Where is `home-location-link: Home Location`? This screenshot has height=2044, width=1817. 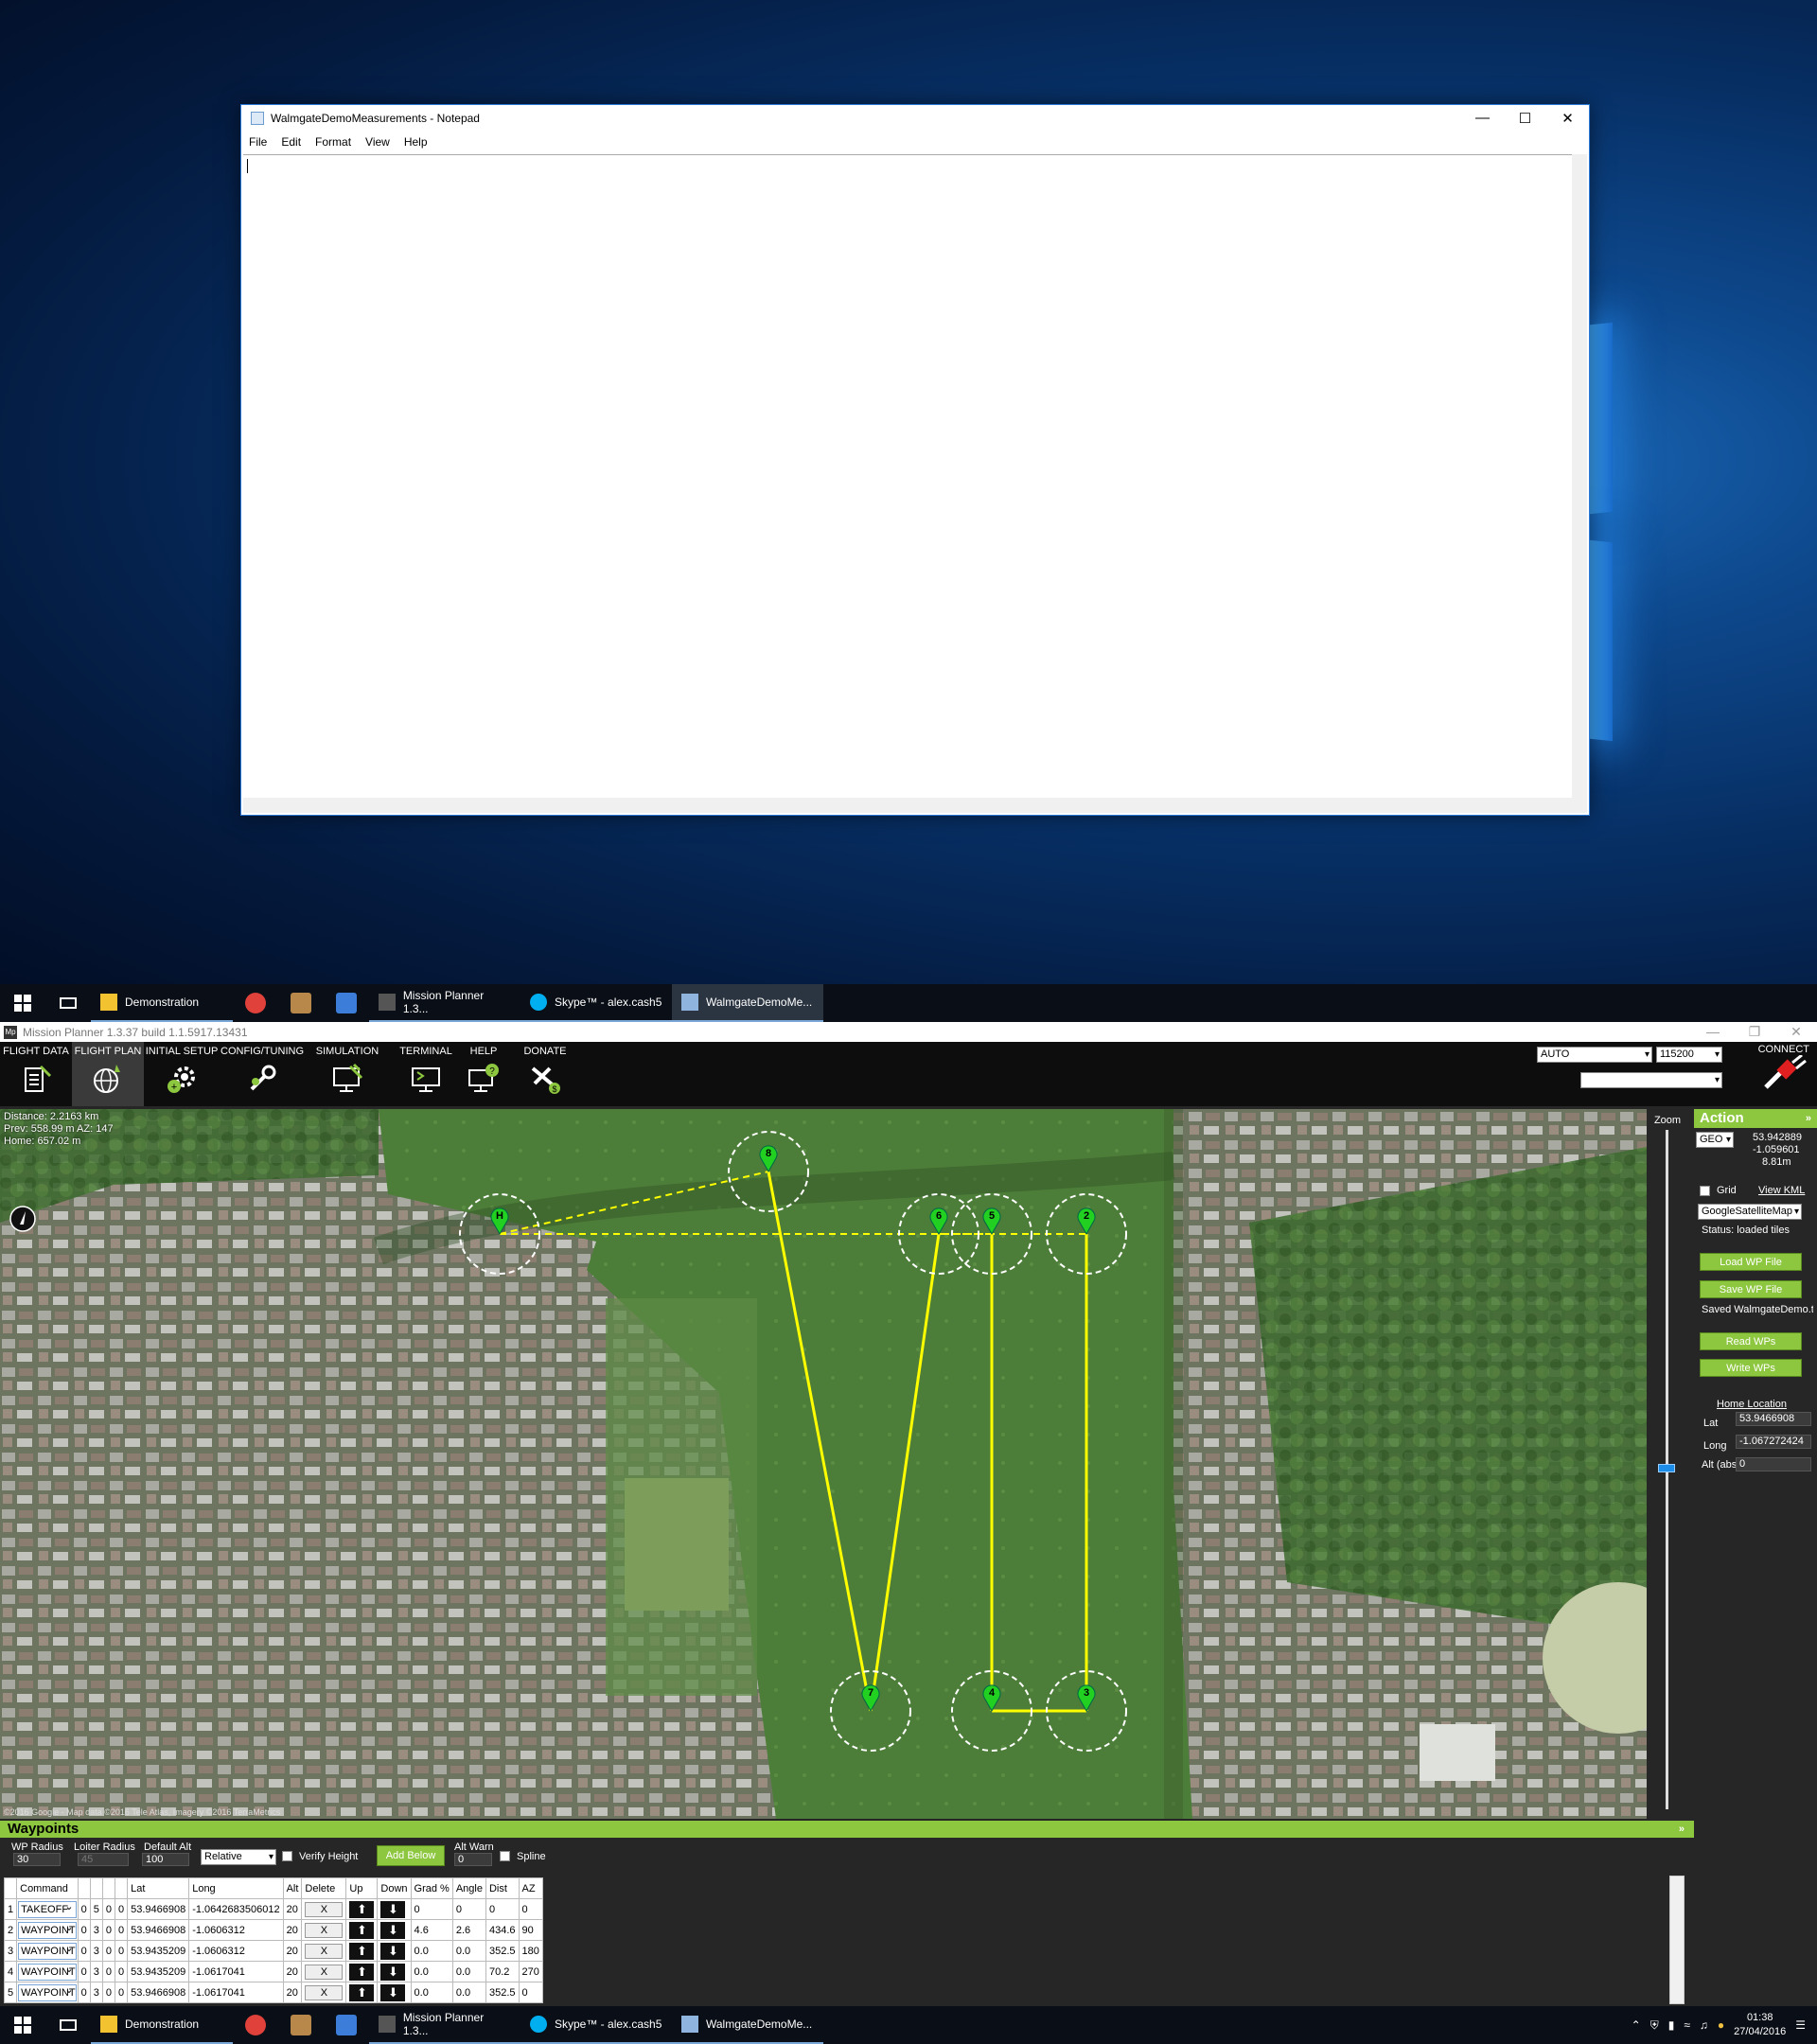 home-location-link: Home Location is located at coordinates (1752, 1404).